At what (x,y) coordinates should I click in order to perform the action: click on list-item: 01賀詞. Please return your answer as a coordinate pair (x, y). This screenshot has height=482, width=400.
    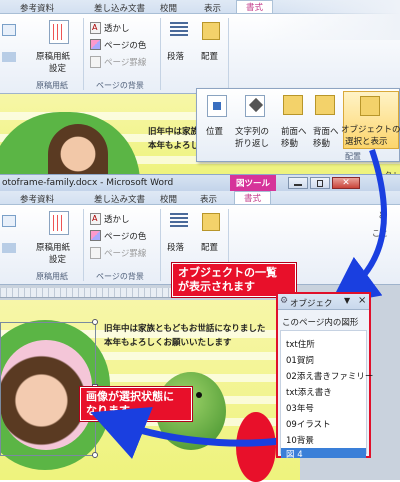
    Looking at the image, I should click on (300, 360).